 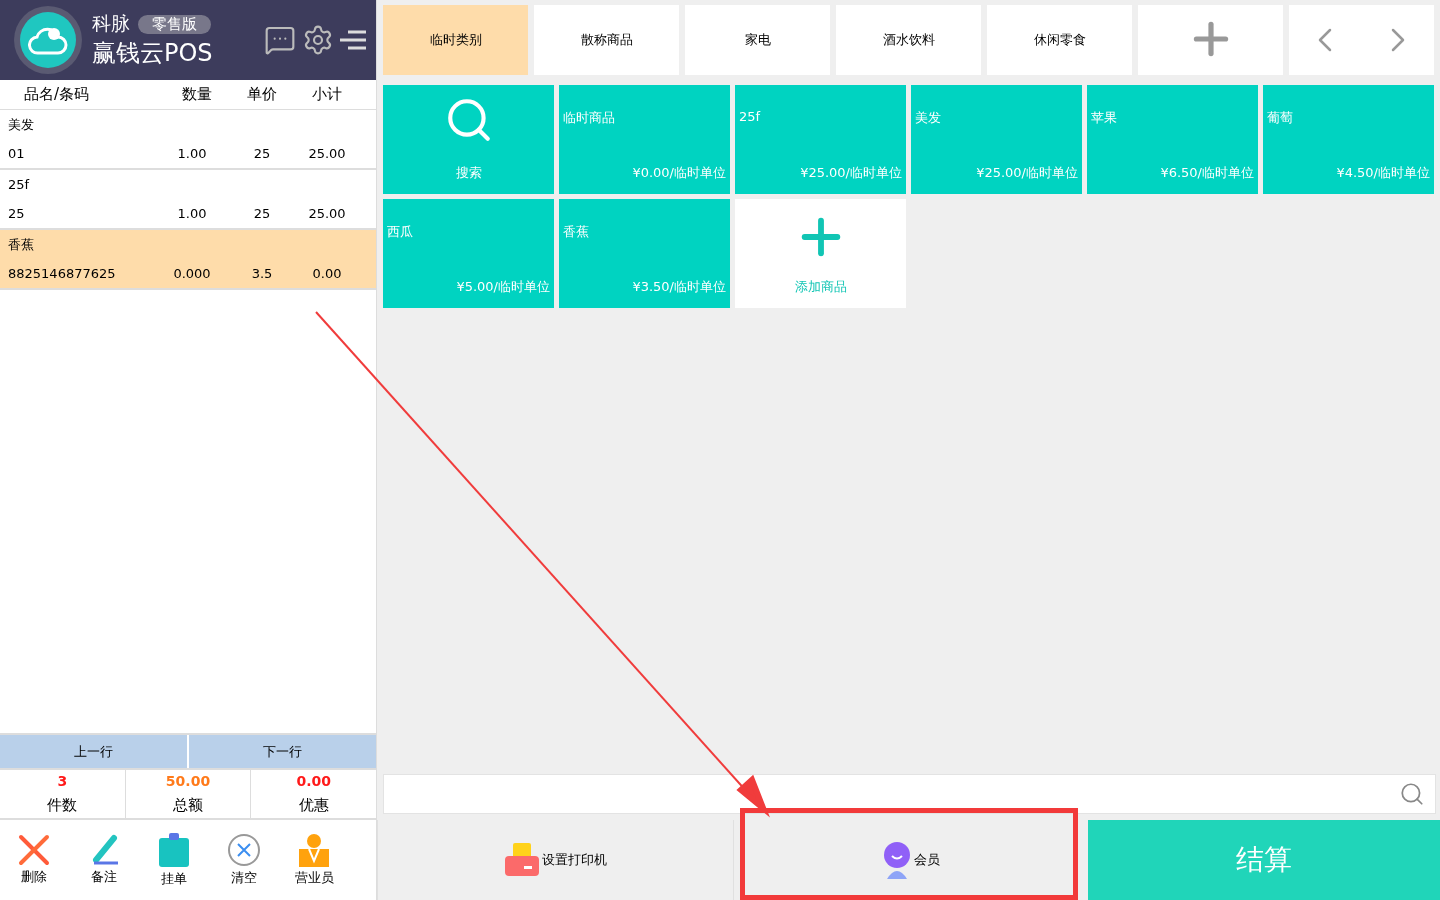 What do you see at coordinates (1210, 40) in the screenshot?
I see `add-category-button` at bounding box center [1210, 40].